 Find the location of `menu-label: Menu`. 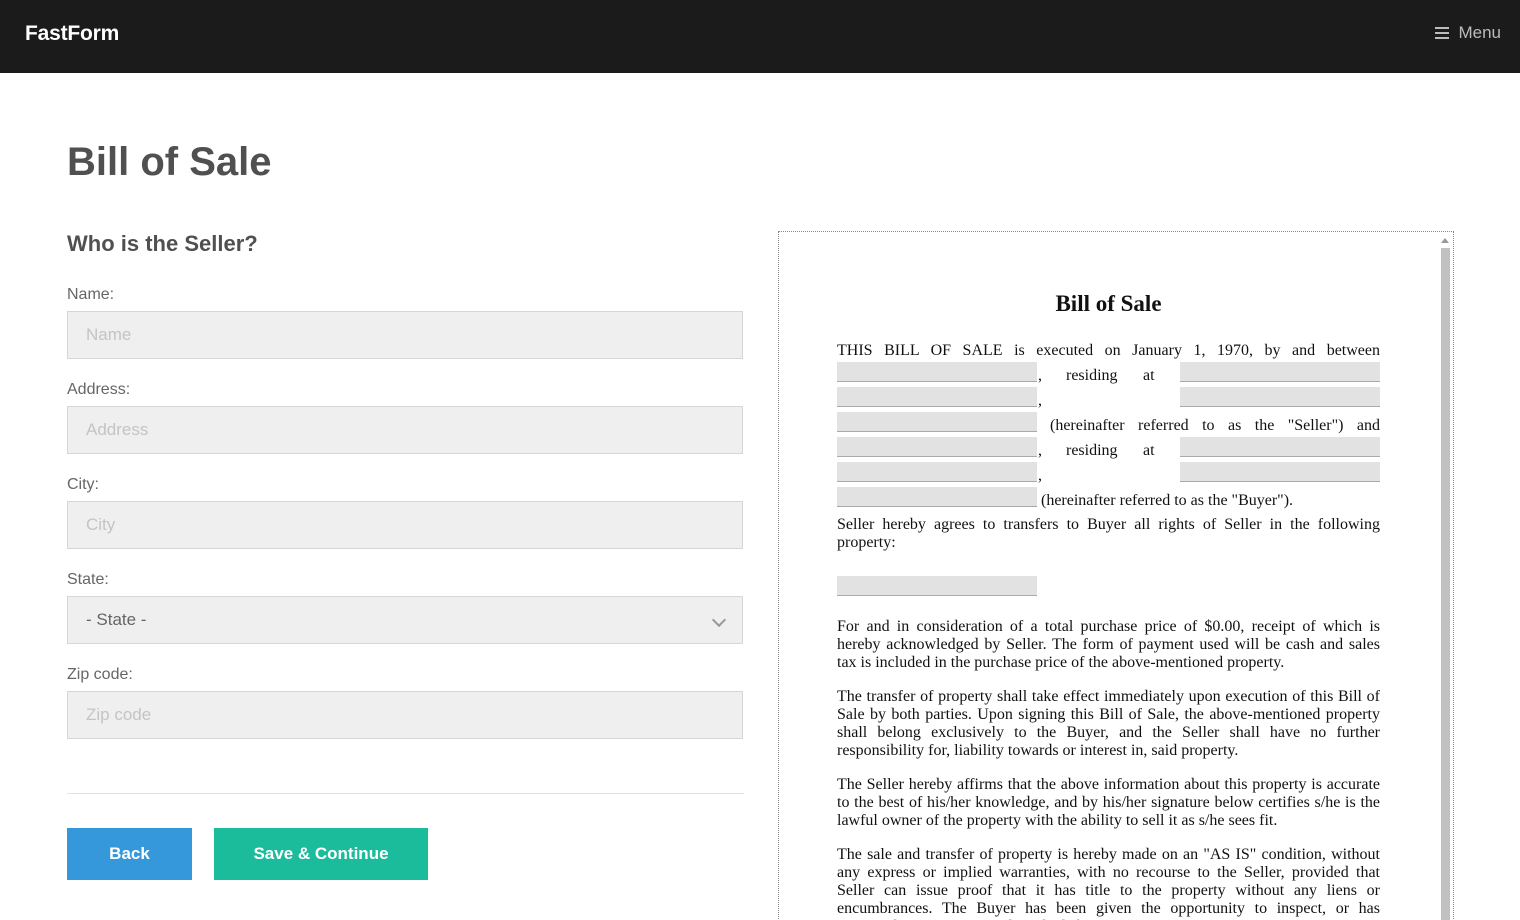

menu-label: Menu is located at coordinates (1479, 32).